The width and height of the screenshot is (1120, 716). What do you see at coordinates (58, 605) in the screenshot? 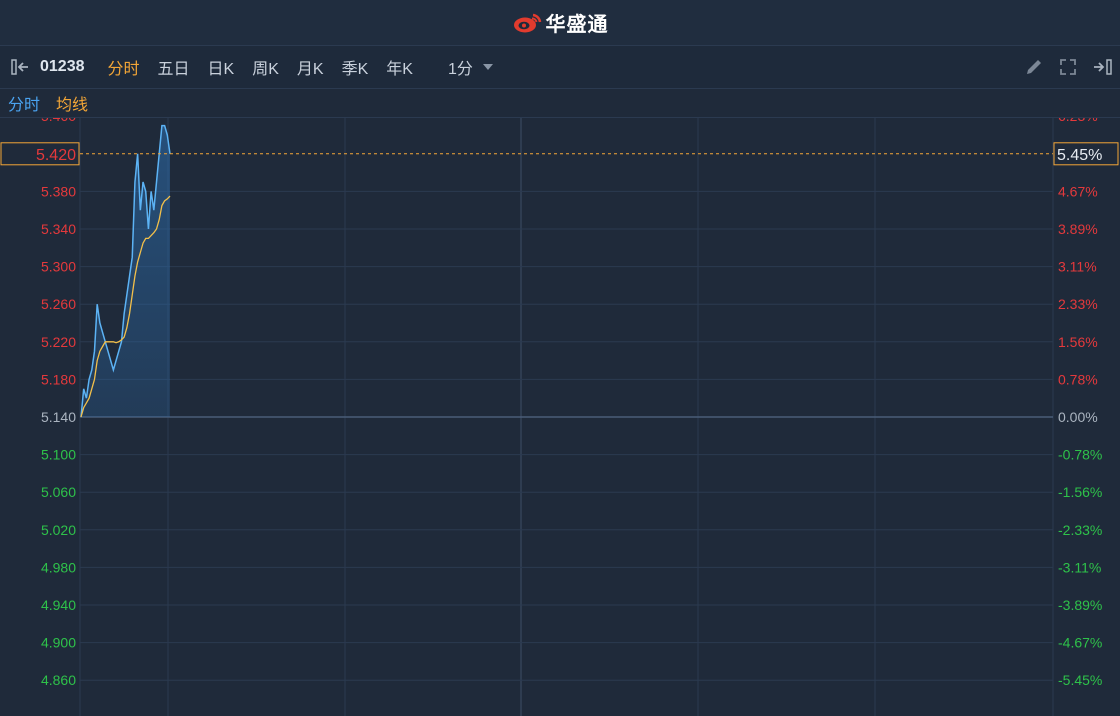
I see `y-tick-label-left: 4.940` at bounding box center [58, 605].